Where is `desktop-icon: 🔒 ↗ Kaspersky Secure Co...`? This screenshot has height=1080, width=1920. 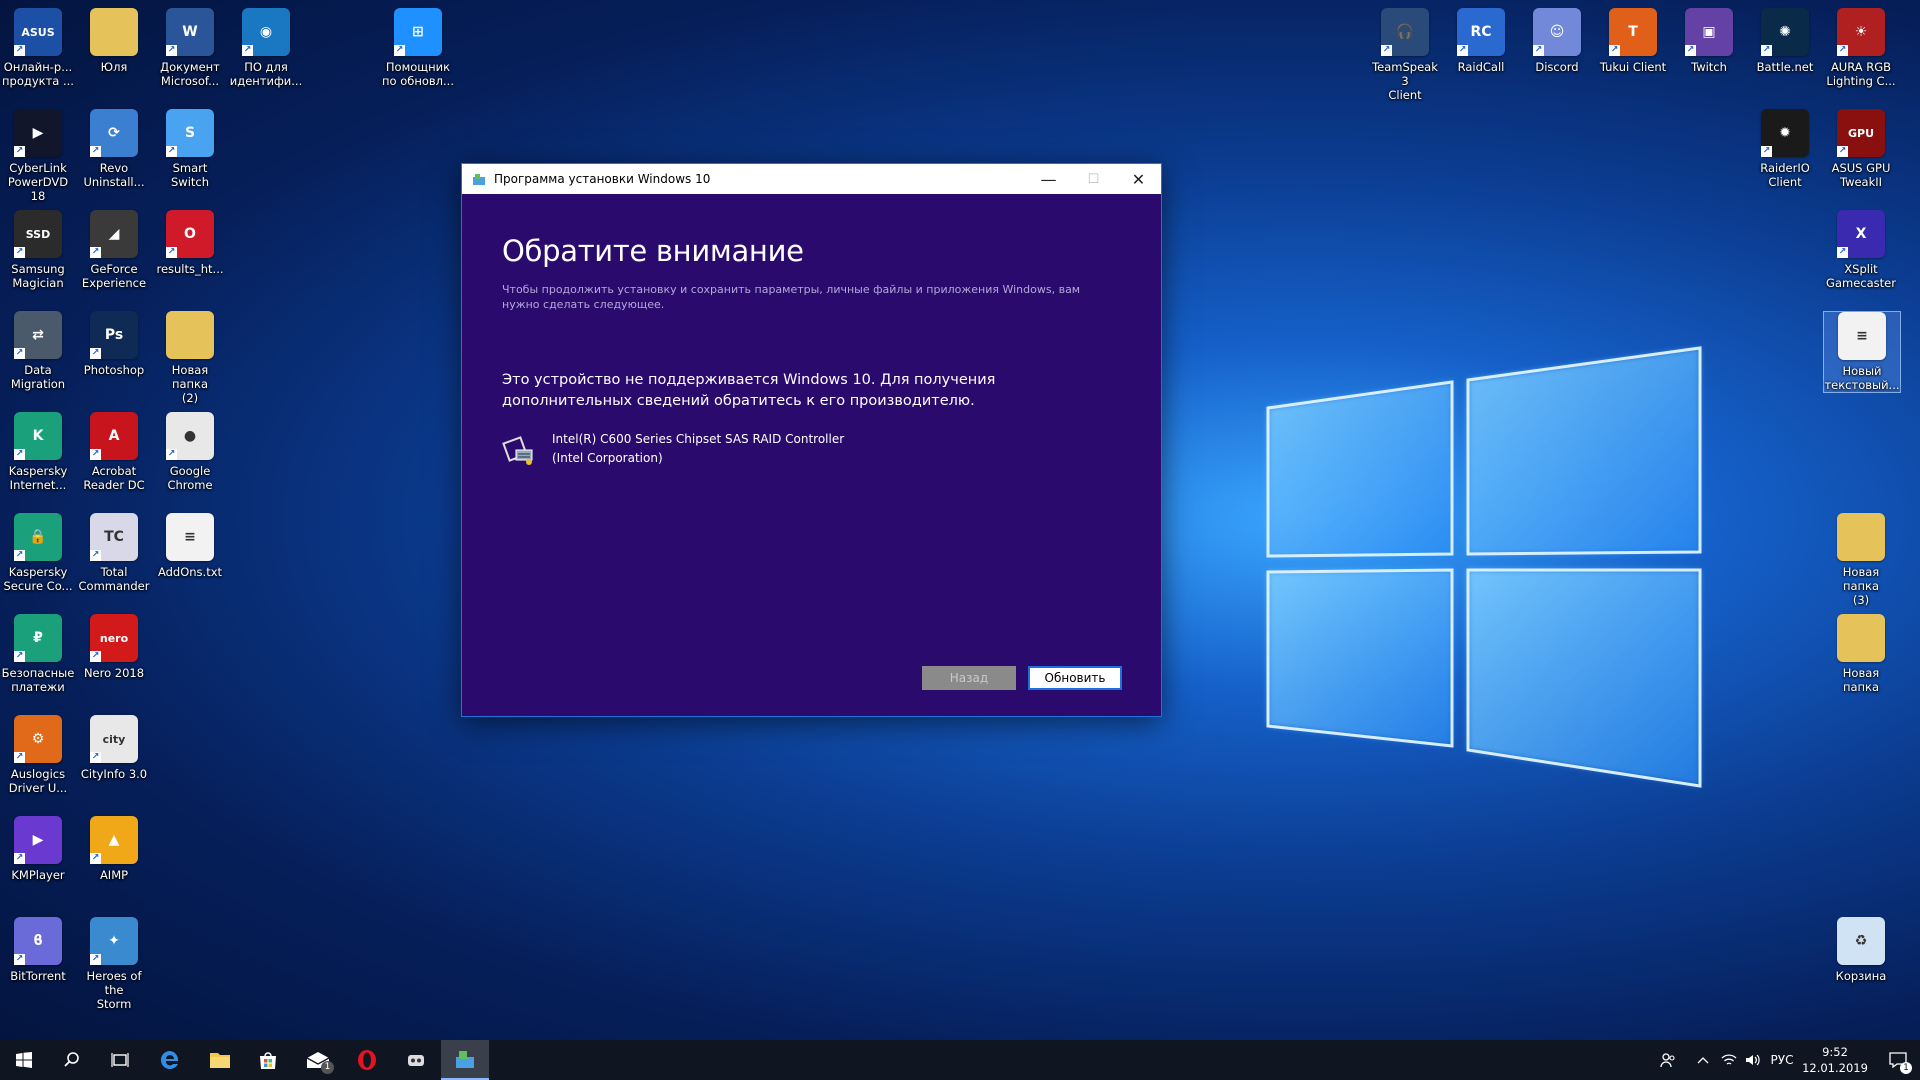 desktop-icon: 🔒 ↗ Kaspersky Secure Co... is located at coordinates (38, 553).